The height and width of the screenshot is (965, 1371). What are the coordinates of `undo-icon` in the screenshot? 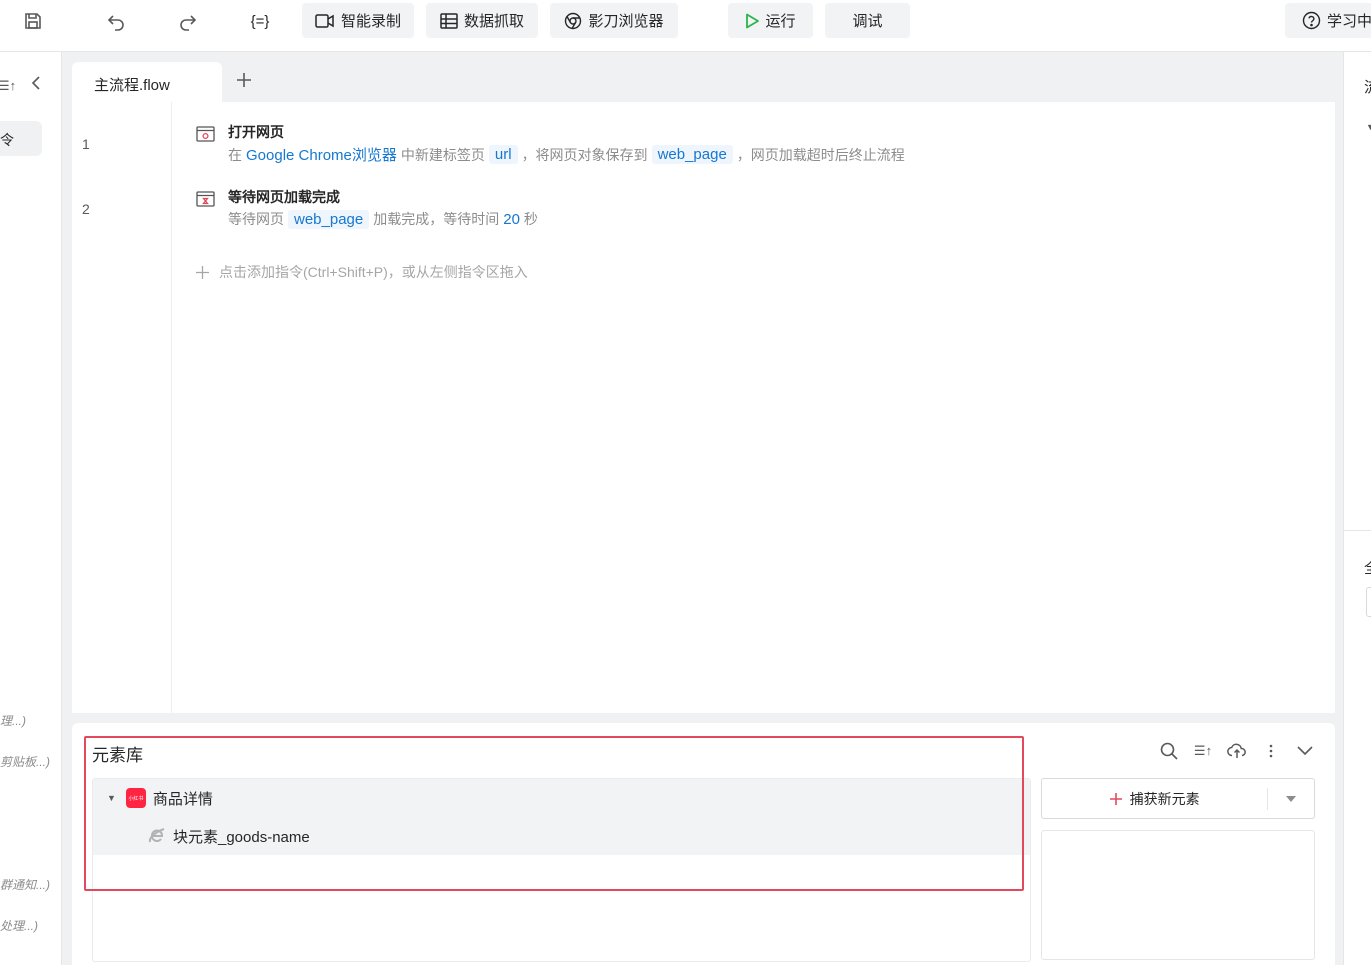 It's located at (116, 21).